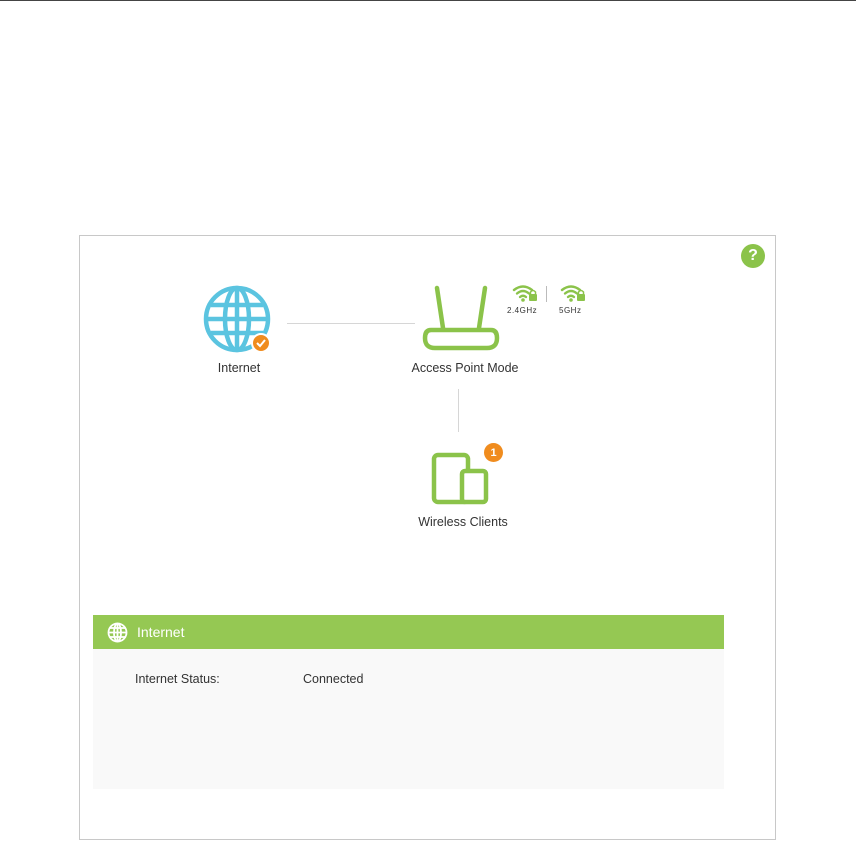  I want to click on band-separator, so click(546, 294).